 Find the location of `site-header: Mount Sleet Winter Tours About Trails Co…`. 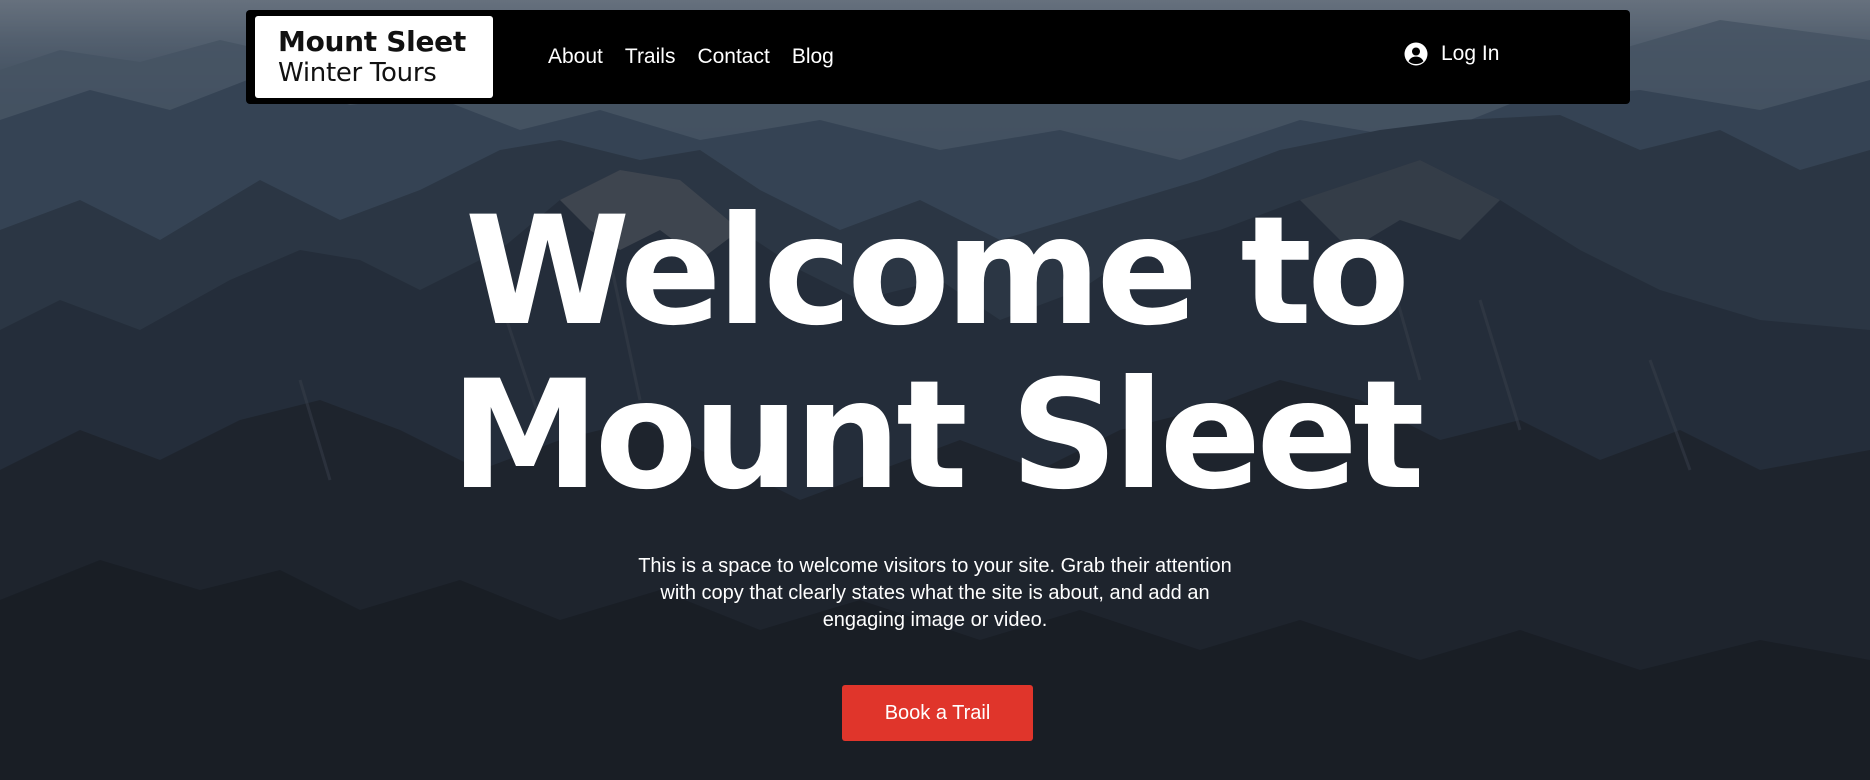

site-header: Mount Sleet Winter Tours About Trails Co… is located at coordinates (938, 57).